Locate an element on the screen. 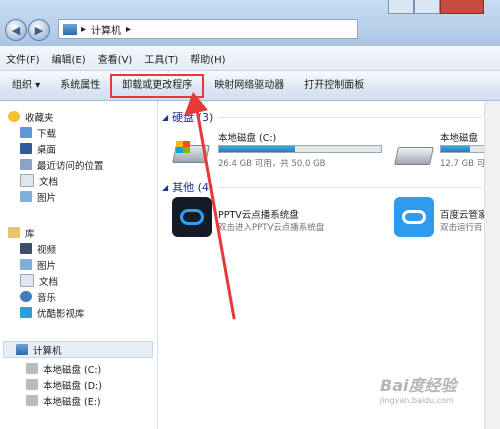  sidebar-item-label: 计算机 is located at coordinates (47, 351).